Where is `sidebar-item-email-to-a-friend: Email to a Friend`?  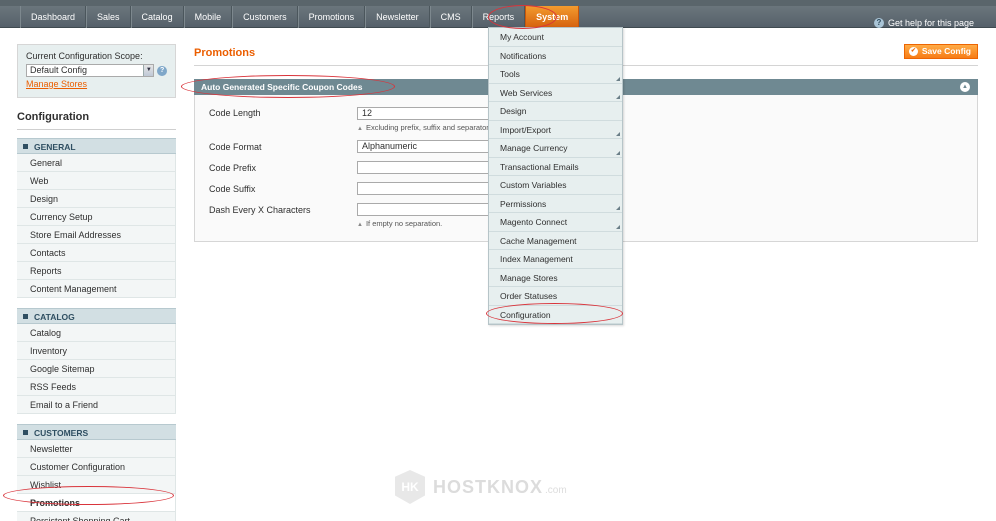 sidebar-item-email-to-a-friend: Email to a Friend is located at coordinates (96, 405).